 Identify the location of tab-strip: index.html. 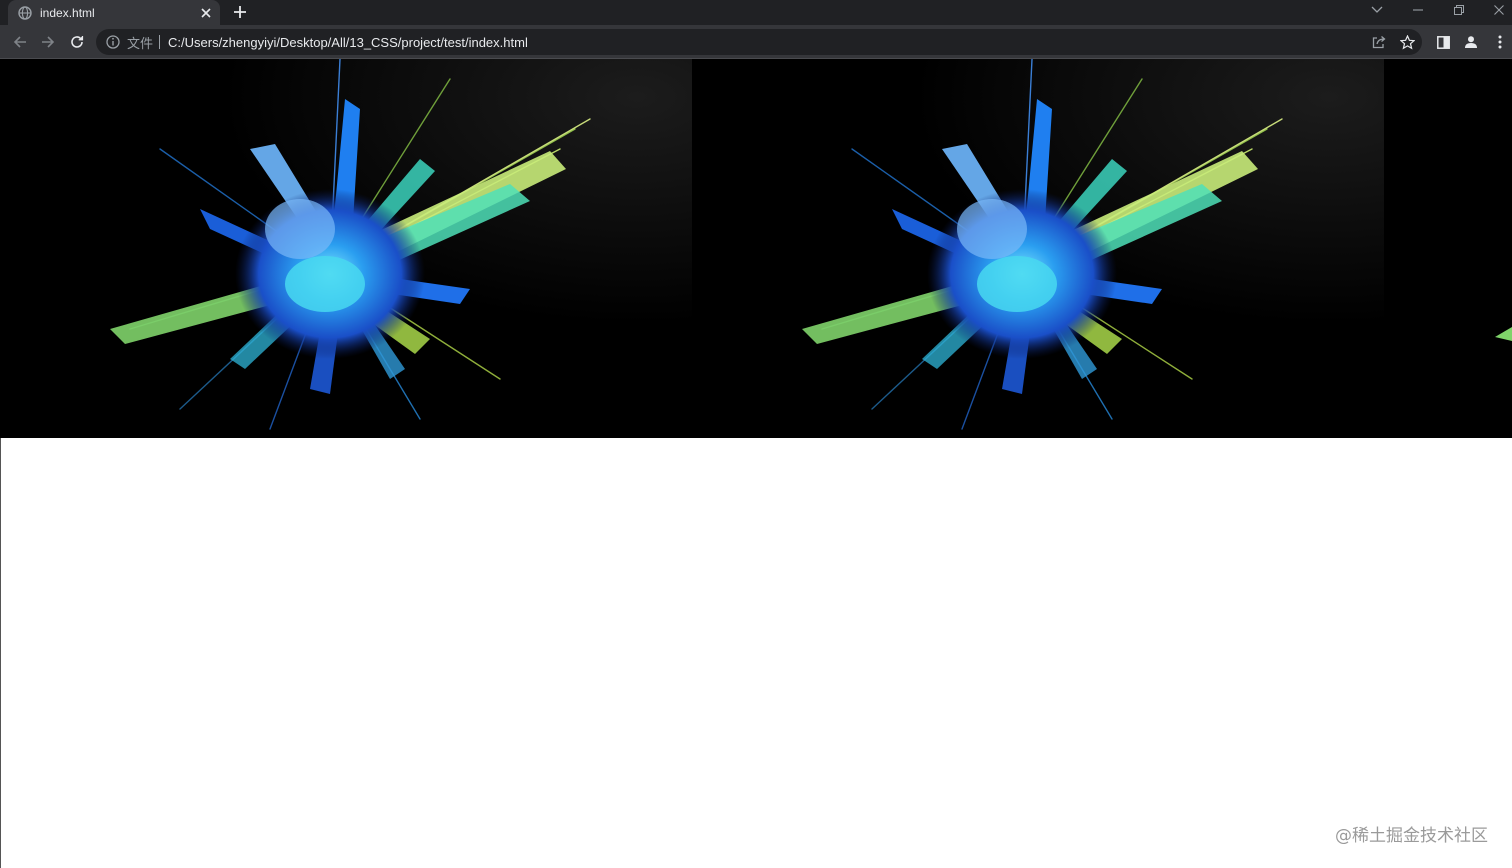
(756, 12).